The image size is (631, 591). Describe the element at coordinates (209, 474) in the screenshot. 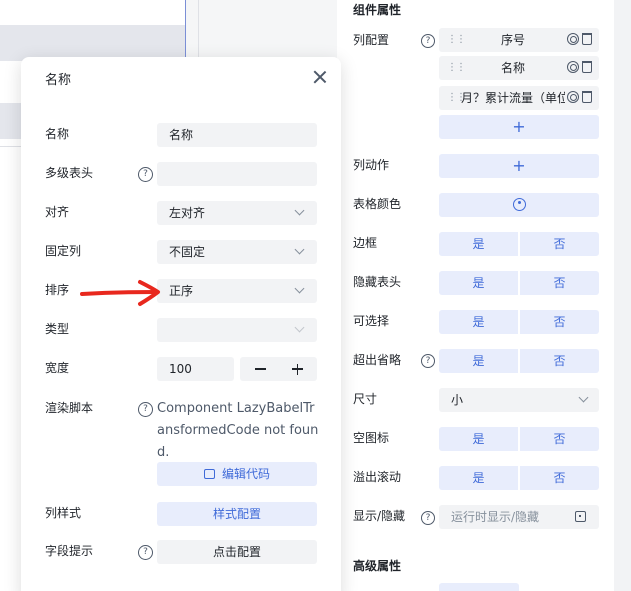

I see `code-icon` at that location.